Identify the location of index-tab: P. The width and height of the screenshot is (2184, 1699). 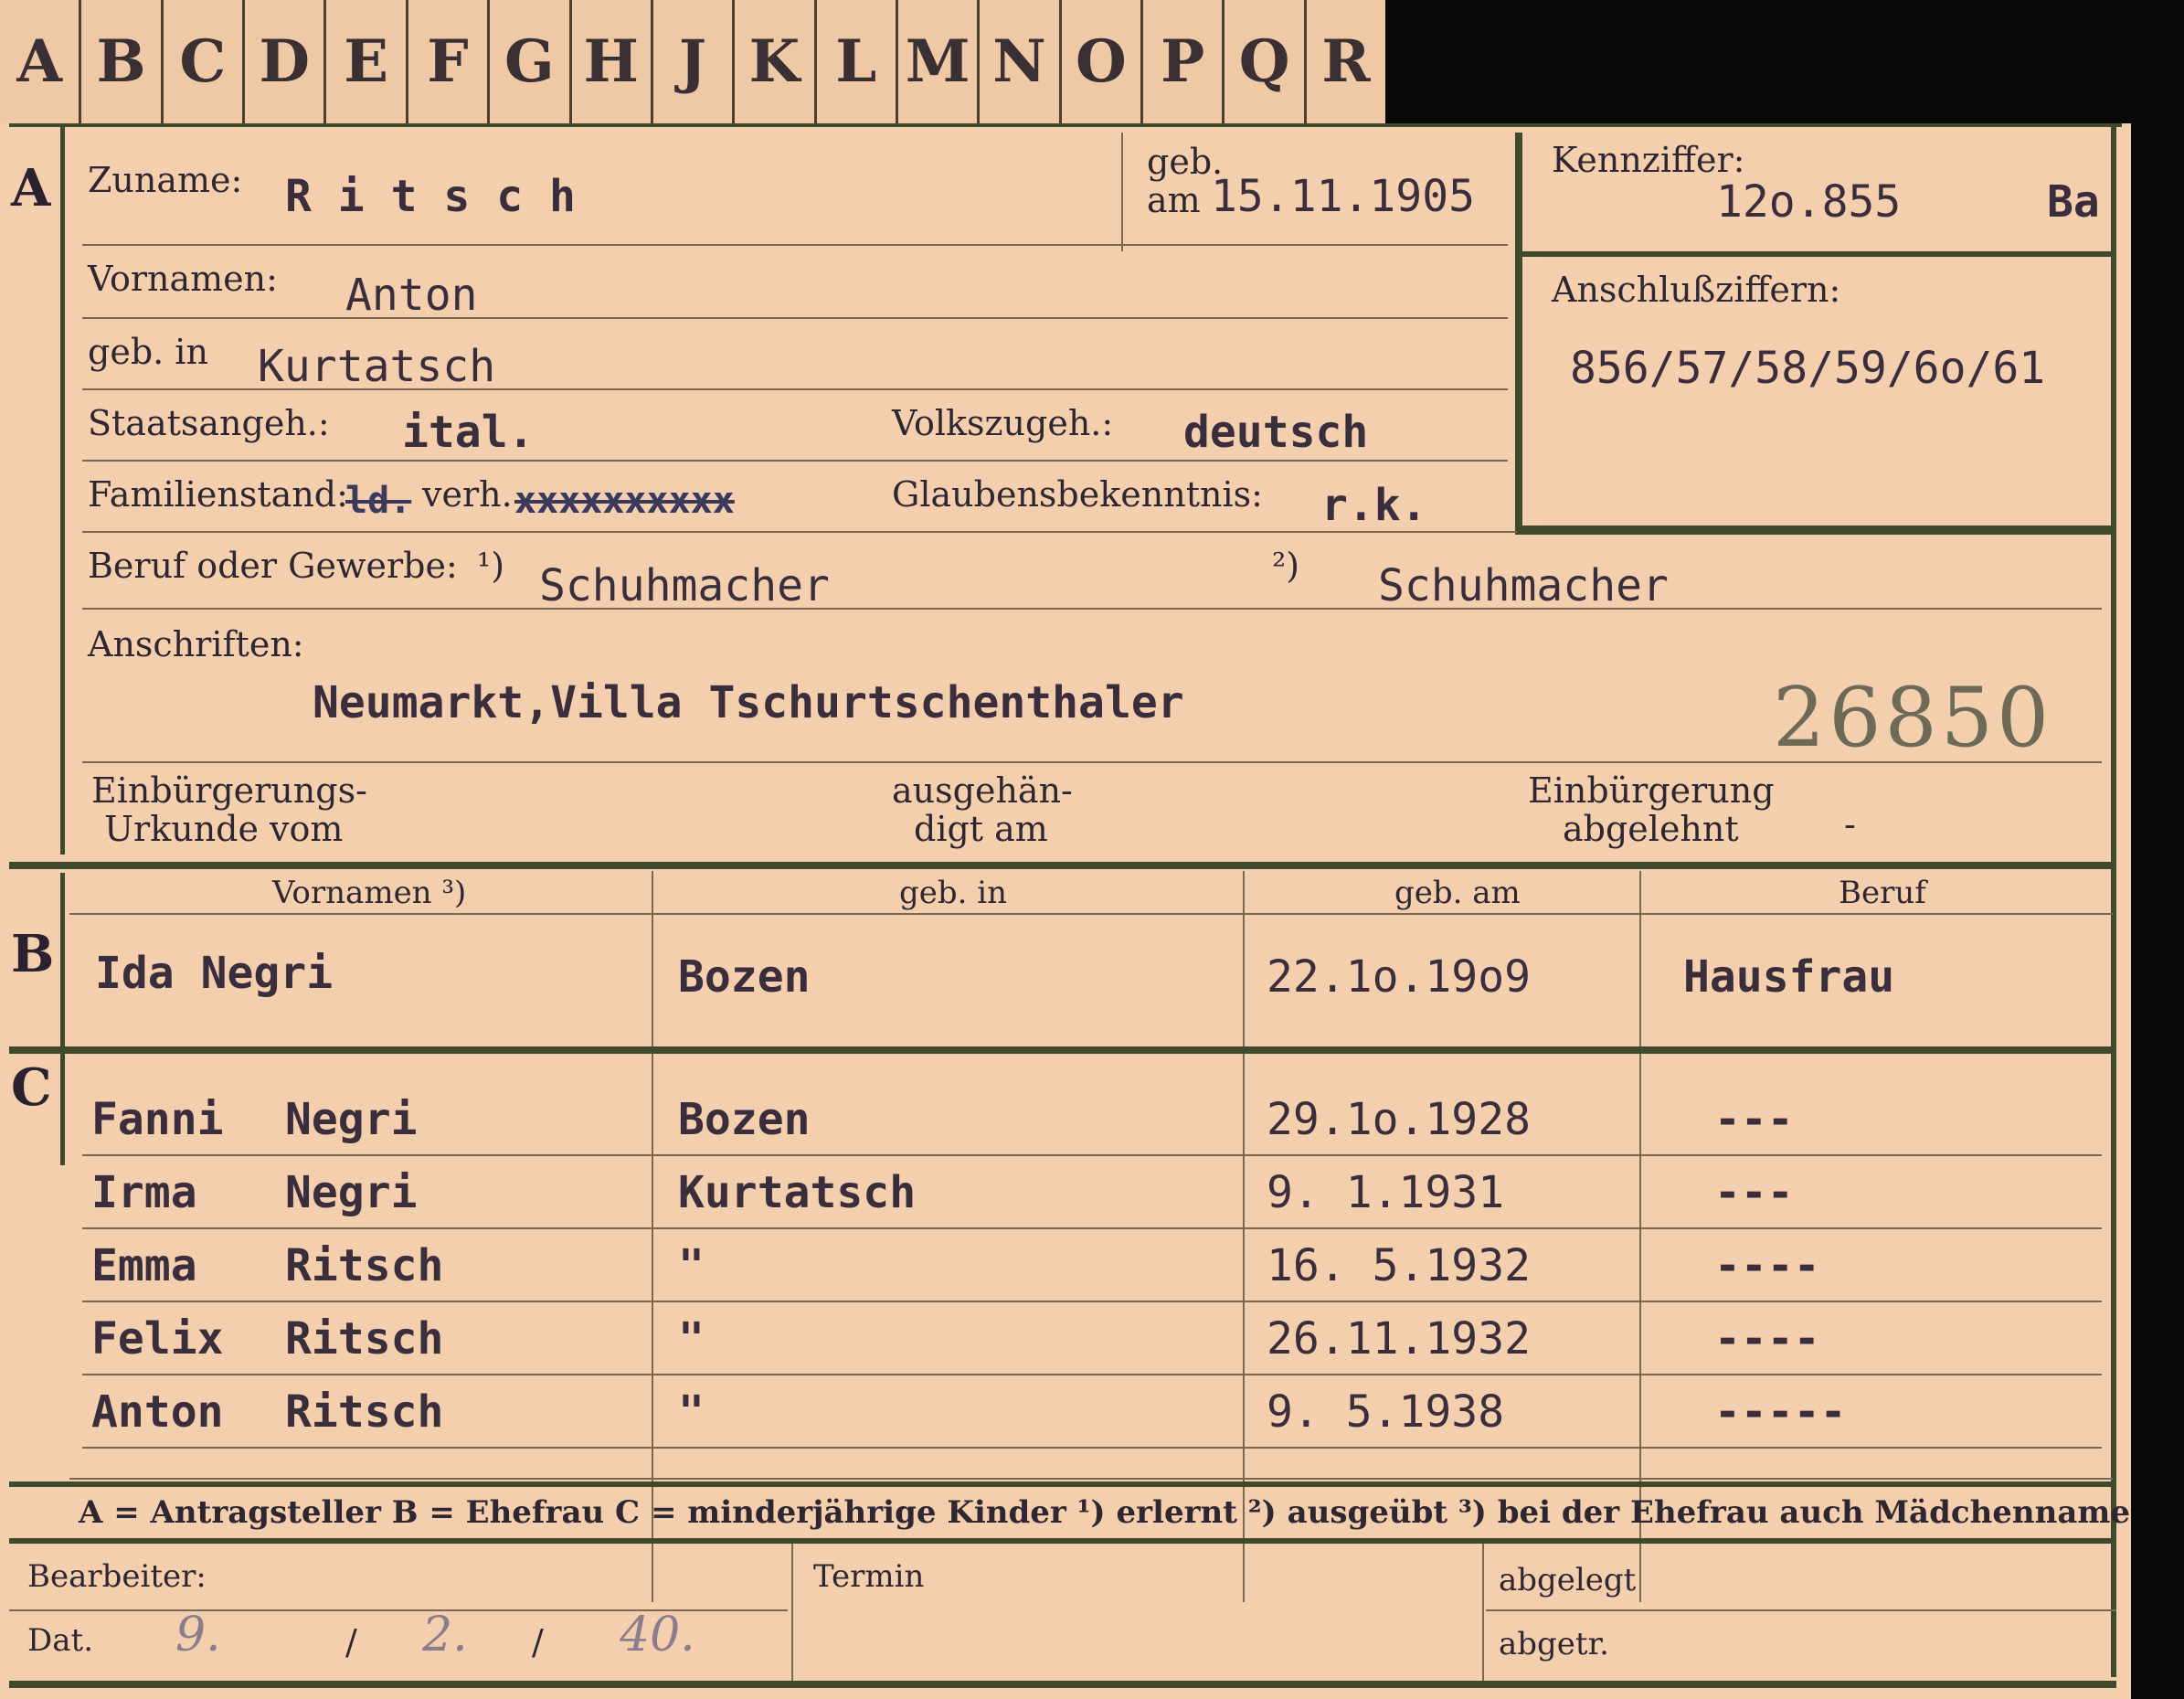
(1184, 62).